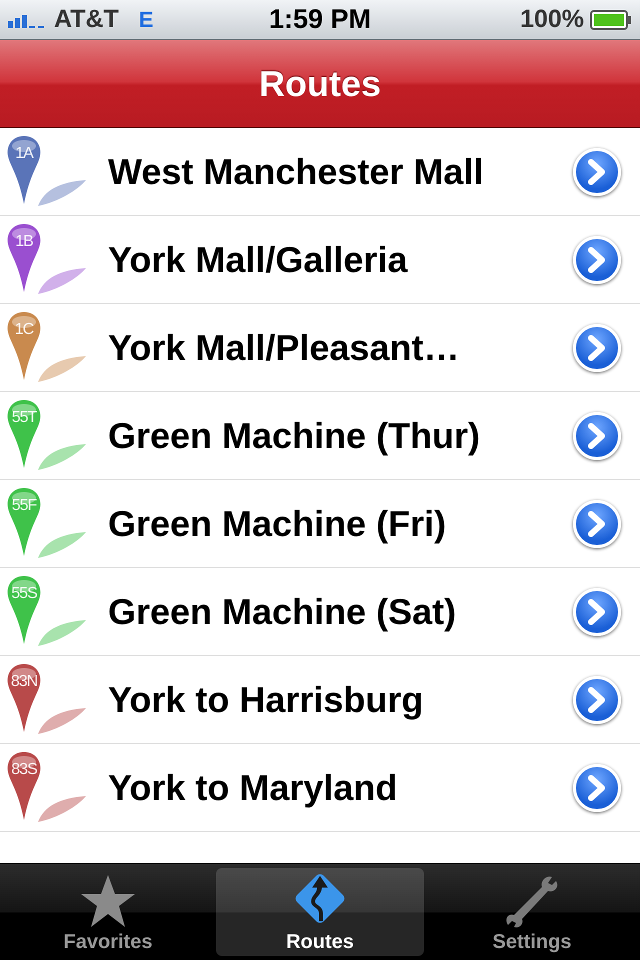 This screenshot has height=960, width=640. I want to click on route-name: Green Machine (Thur), so click(340, 435).